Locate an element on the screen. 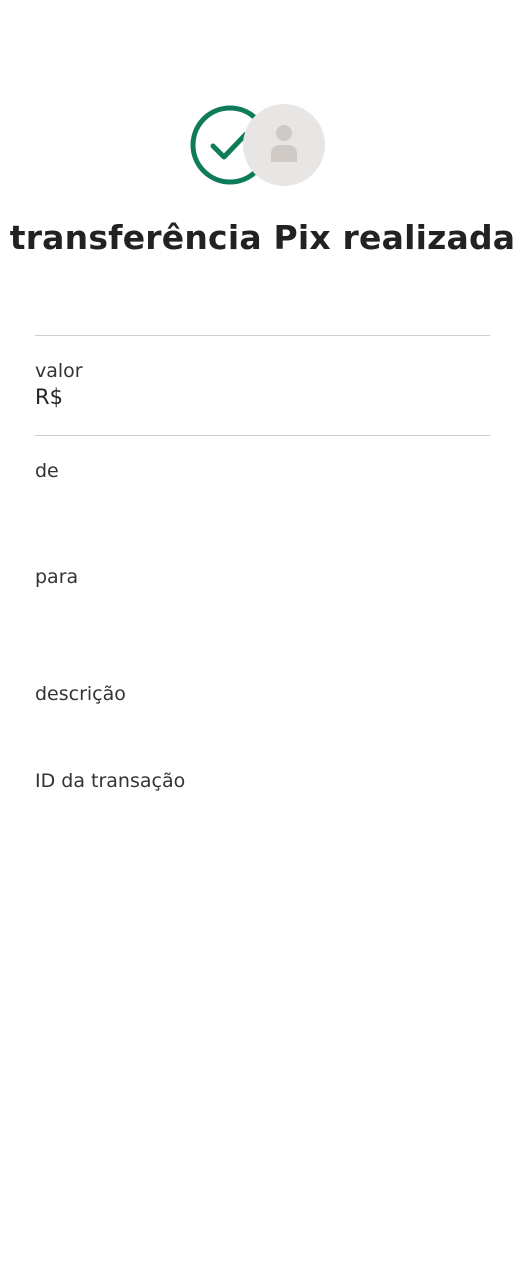 This screenshot has height=1280, width=525. avatar is located at coordinates (284, 145).